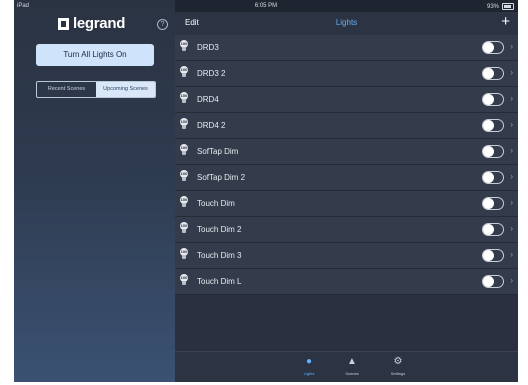 This screenshot has height=385, width=528. What do you see at coordinates (346, 178) in the screenshot?
I see `light-row: 100 SofTap Dim 2 ›` at bounding box center [346, 178].